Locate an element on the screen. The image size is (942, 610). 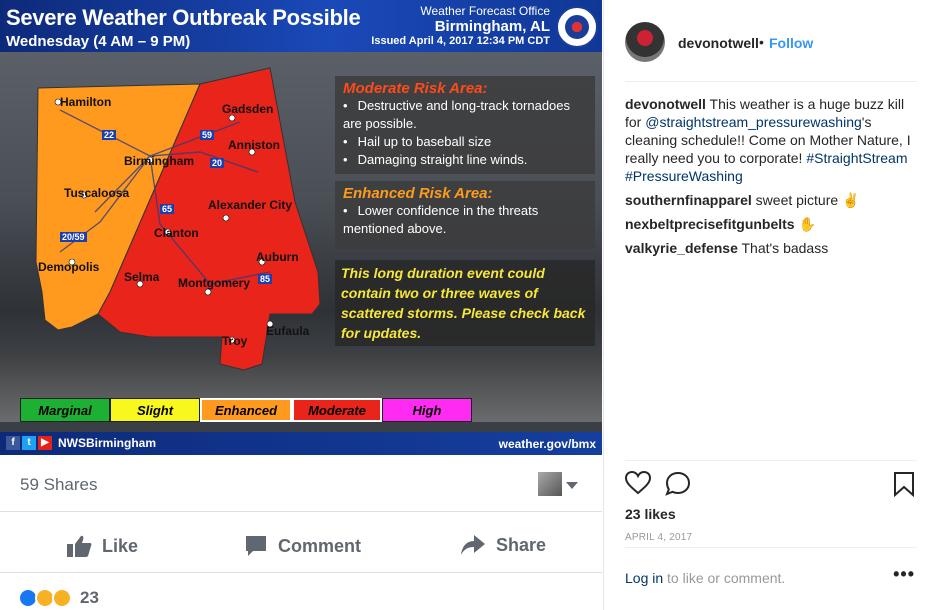
legend-slight: Slight is located at coordinates (155, 410).